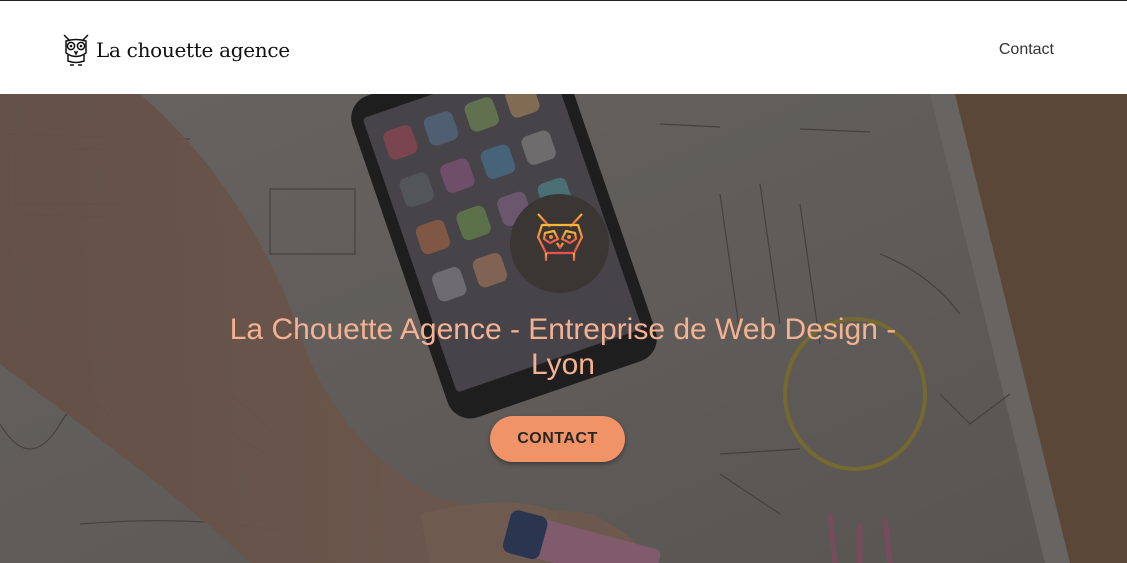 The image size is (1127, 563). Describe the element at coordinates (76, 50) in the screenshot. I see `owl-logo-icon` at that location.